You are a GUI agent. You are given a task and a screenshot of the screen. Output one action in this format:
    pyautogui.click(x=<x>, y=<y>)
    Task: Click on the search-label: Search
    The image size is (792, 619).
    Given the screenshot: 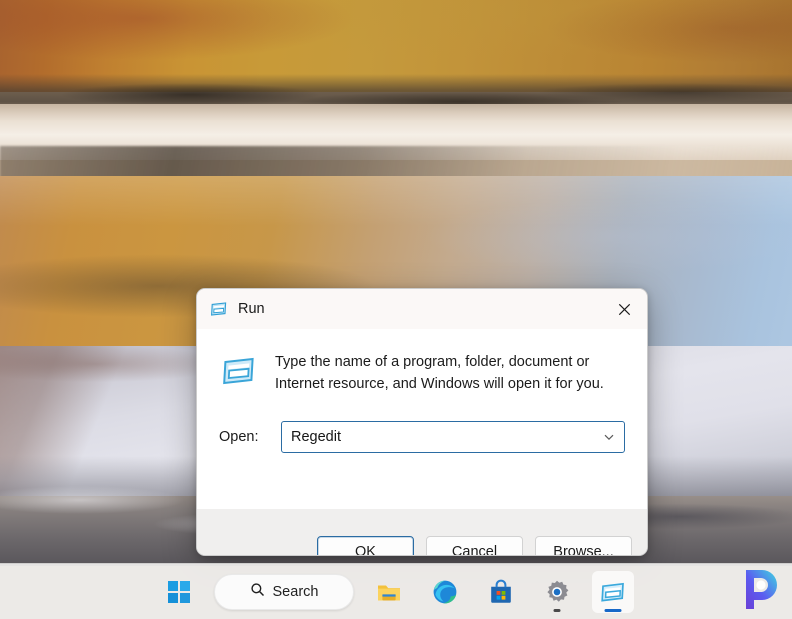 What is the action you would take?
    pyautogui.click(x=295, y=591)
    